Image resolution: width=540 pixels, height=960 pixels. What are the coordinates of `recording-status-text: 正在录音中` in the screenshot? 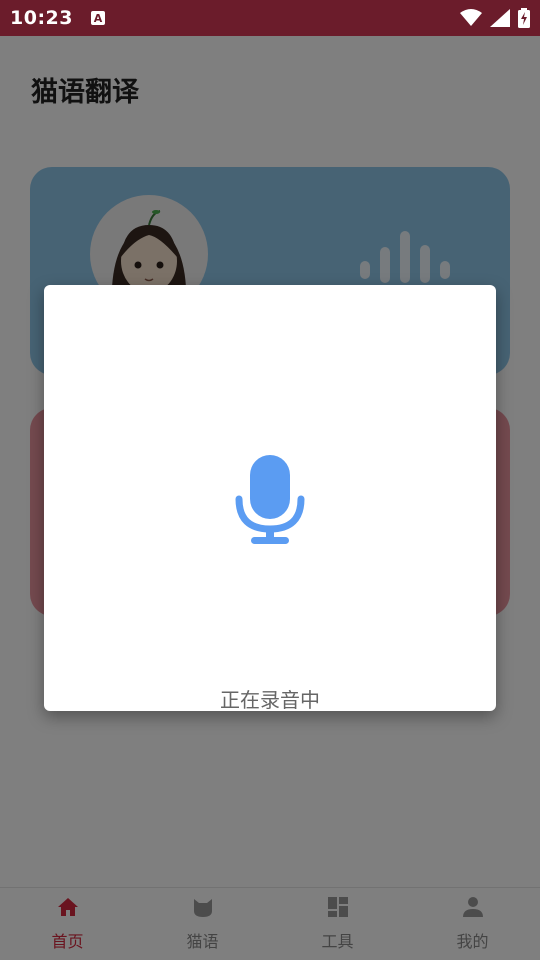 It's located at (270, 700).